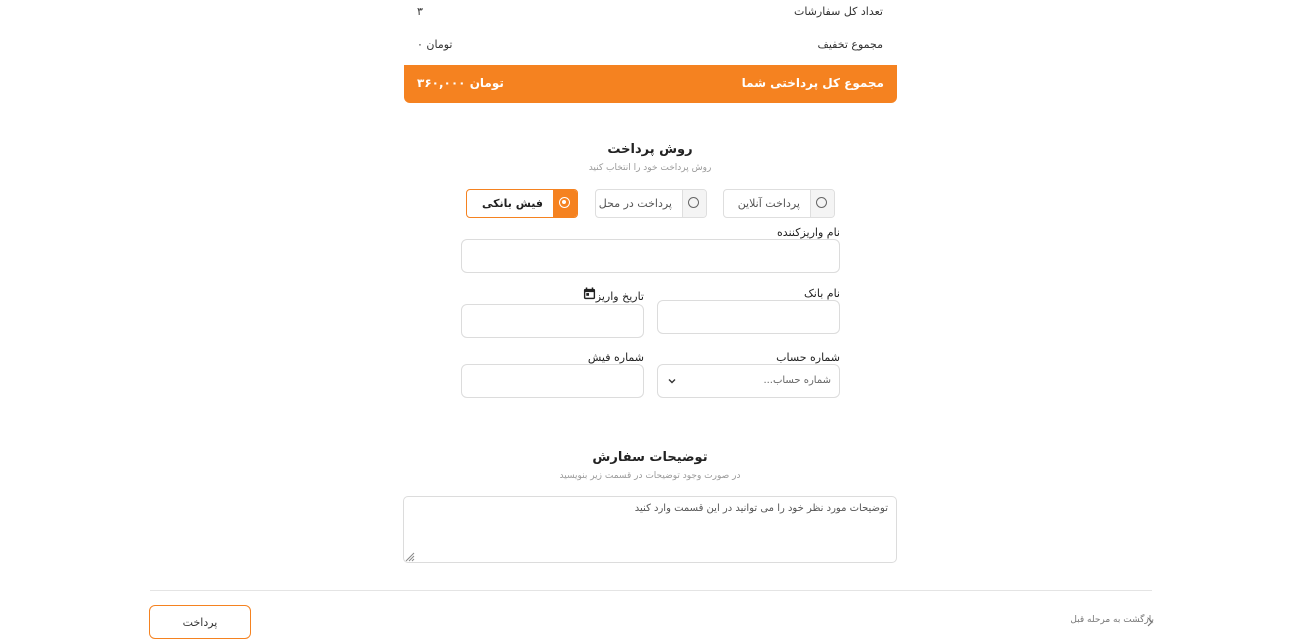 The image size is (1300, 641). I want to click on bank-name-input, so click(748, 317).